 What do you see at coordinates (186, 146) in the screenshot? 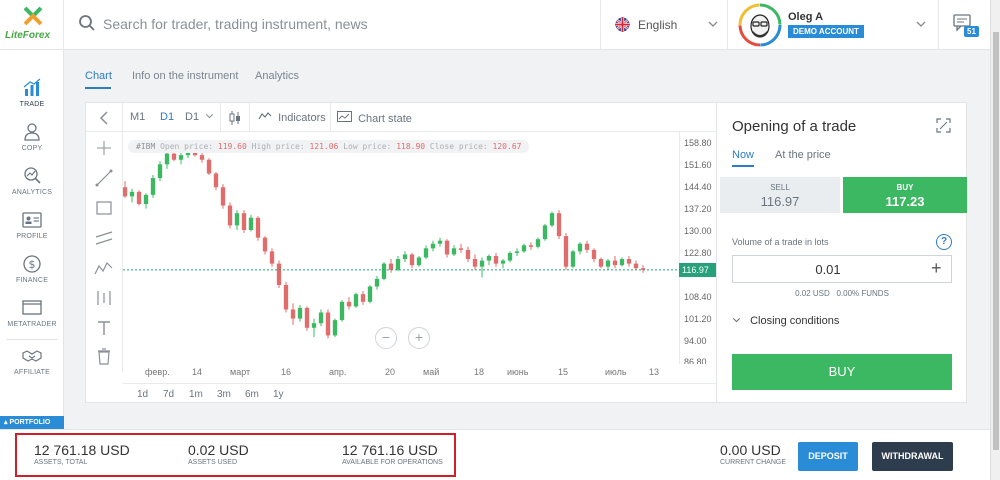
I see `ohlc-open-label: Open price:` at bounding box center [186, 146].